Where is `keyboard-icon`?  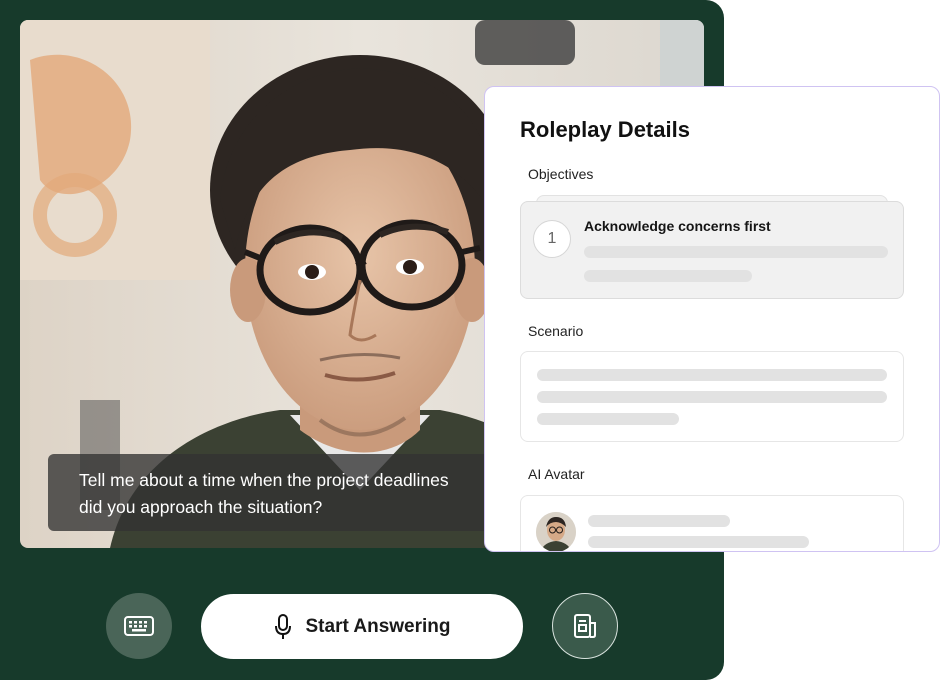 keyboard-icon is located at coordinates (139, 626).